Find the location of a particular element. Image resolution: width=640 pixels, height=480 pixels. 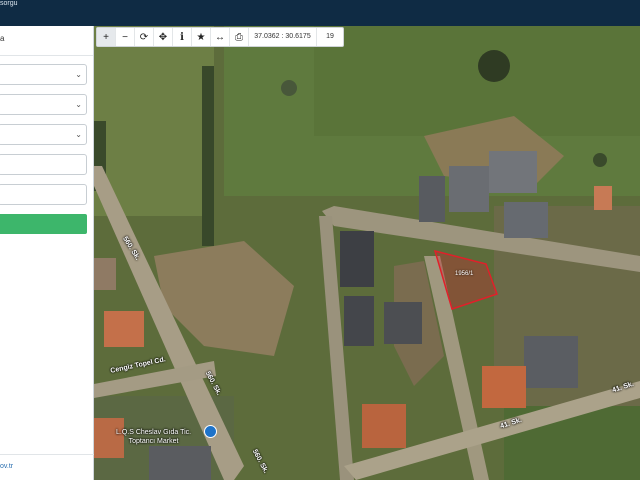

star-icon: ★ is located at coordinates (201, 37).